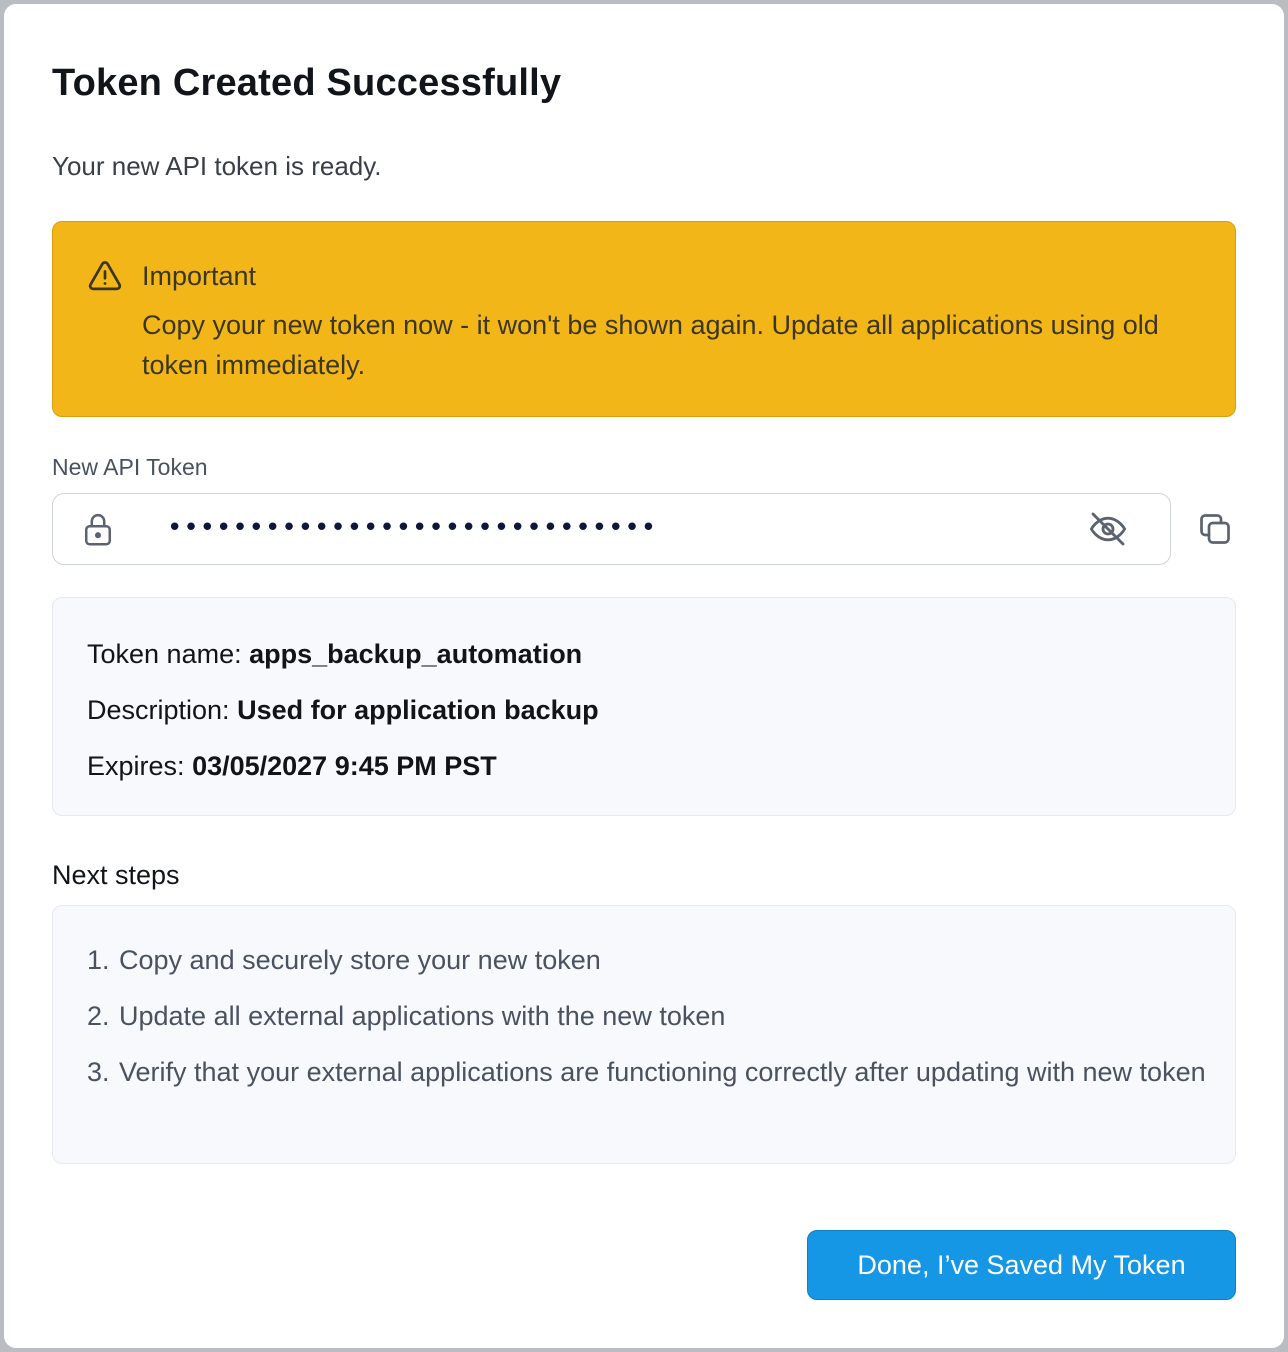 This screenshot has width=1288, height=1352. Describe the element at coordinates (105, 276) in the screenshot. I see `warning-triangle-icon` at that location.